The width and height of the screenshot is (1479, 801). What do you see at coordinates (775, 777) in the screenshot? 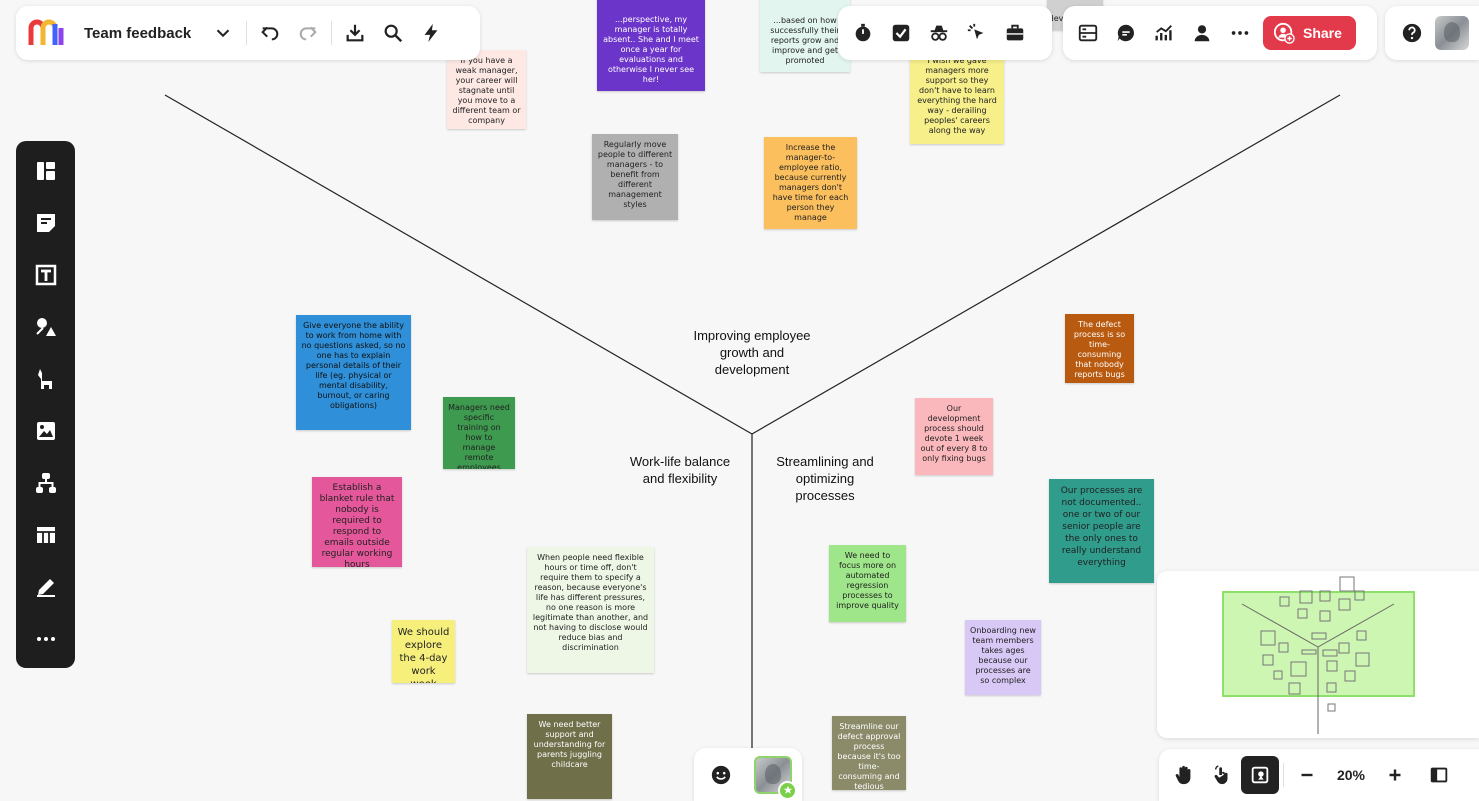
I see `collaborator-avatar` at bounding box center [775, 777].